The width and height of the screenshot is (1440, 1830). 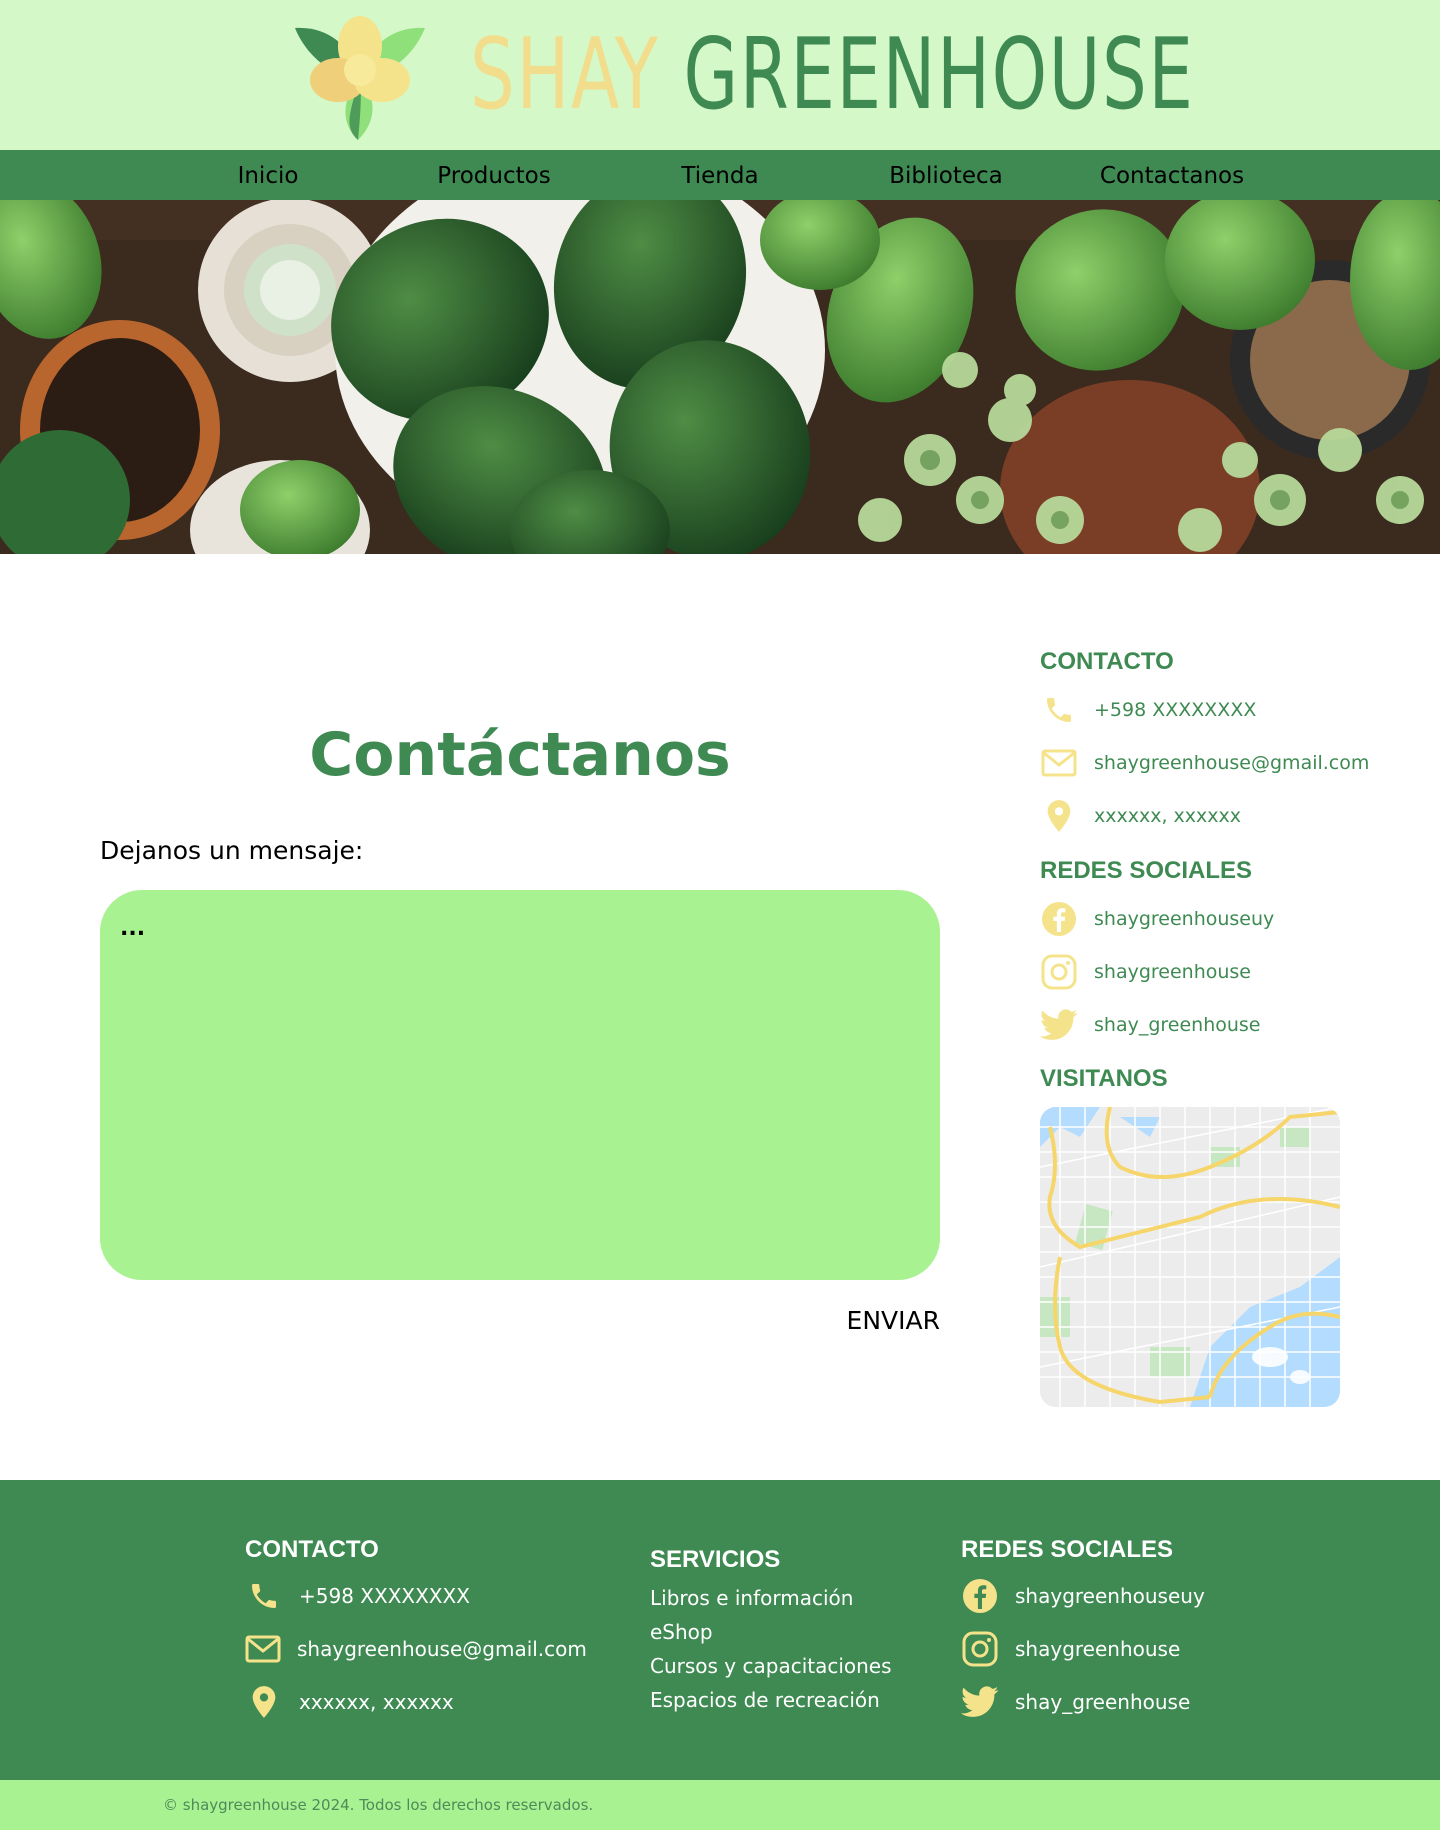 I want to click on sidebar-instagram: shaygreenhouse, so click(x=1230, y=972).